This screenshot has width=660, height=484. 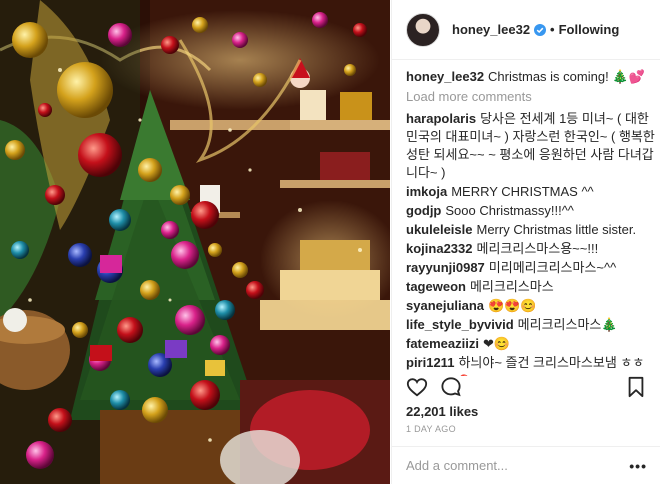 What do you see at coordinates (491, 29) in the screenshot?
I see `author-username: honey_lee32` at bounding box center [491, 29].